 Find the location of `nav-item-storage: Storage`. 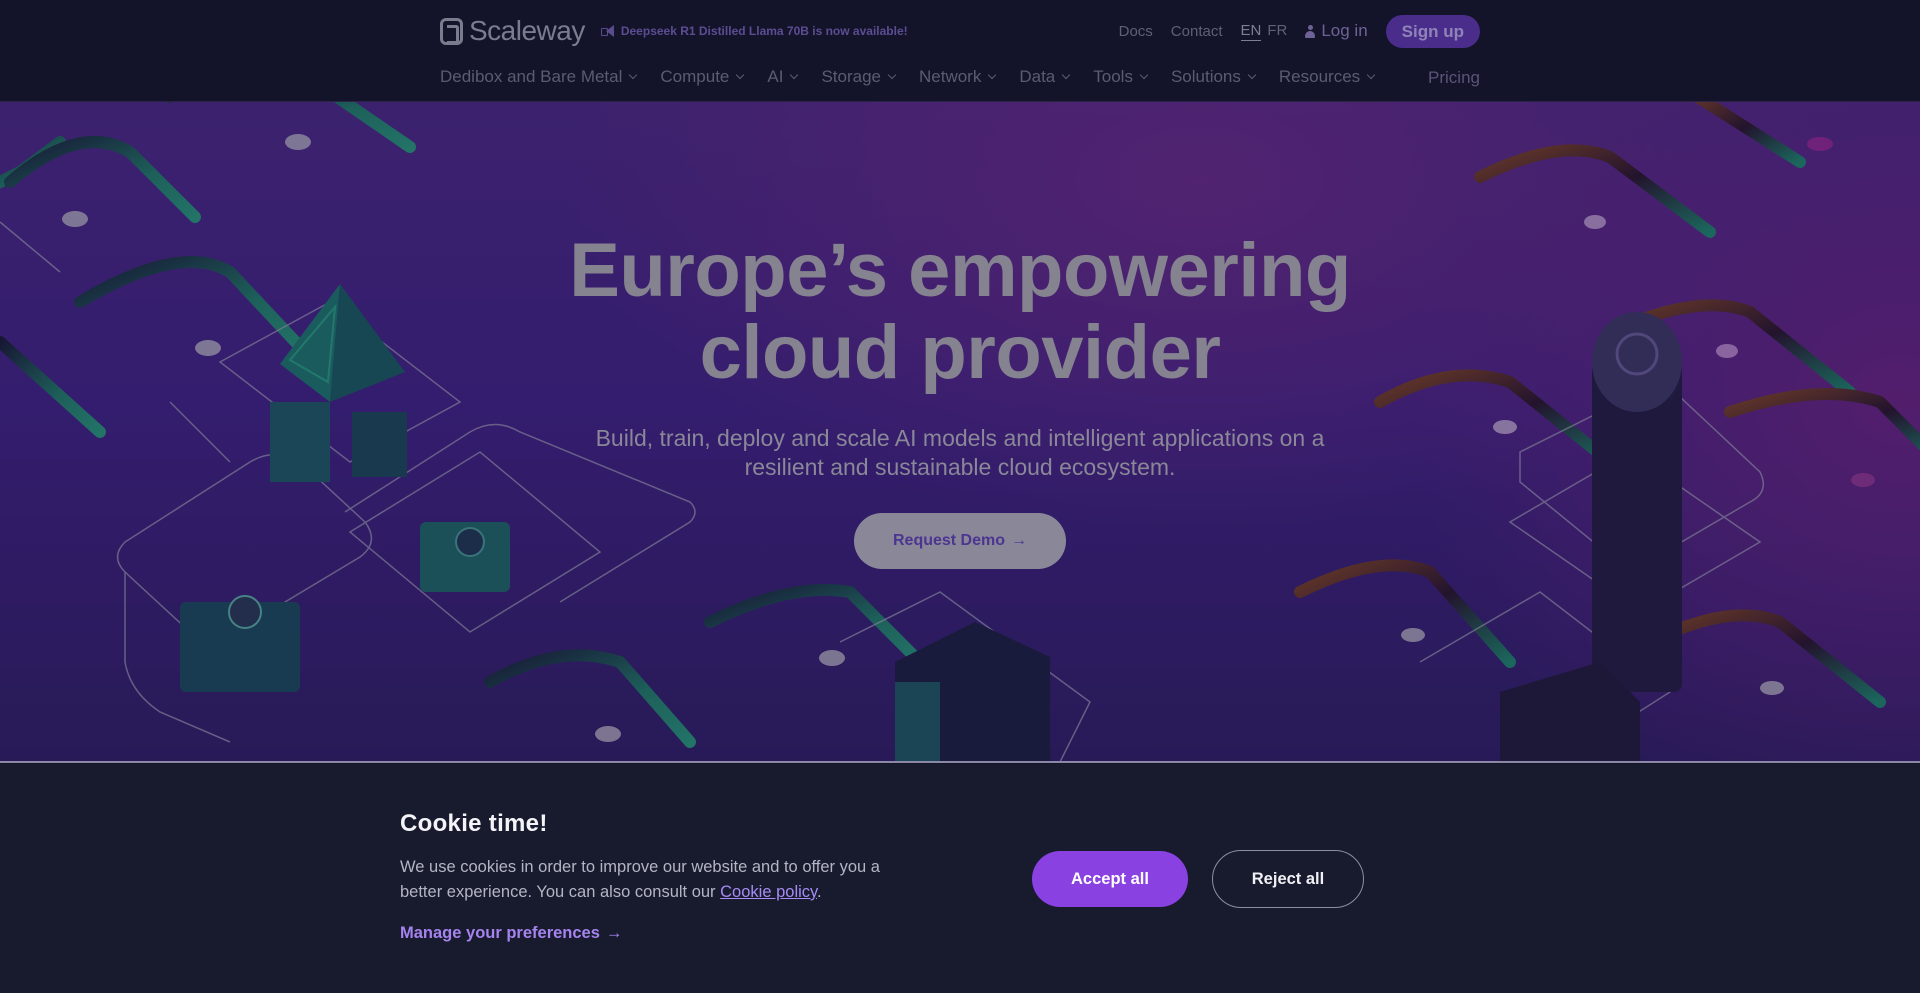

nav-item-storage: Storage is located at coordinates (859, 77).